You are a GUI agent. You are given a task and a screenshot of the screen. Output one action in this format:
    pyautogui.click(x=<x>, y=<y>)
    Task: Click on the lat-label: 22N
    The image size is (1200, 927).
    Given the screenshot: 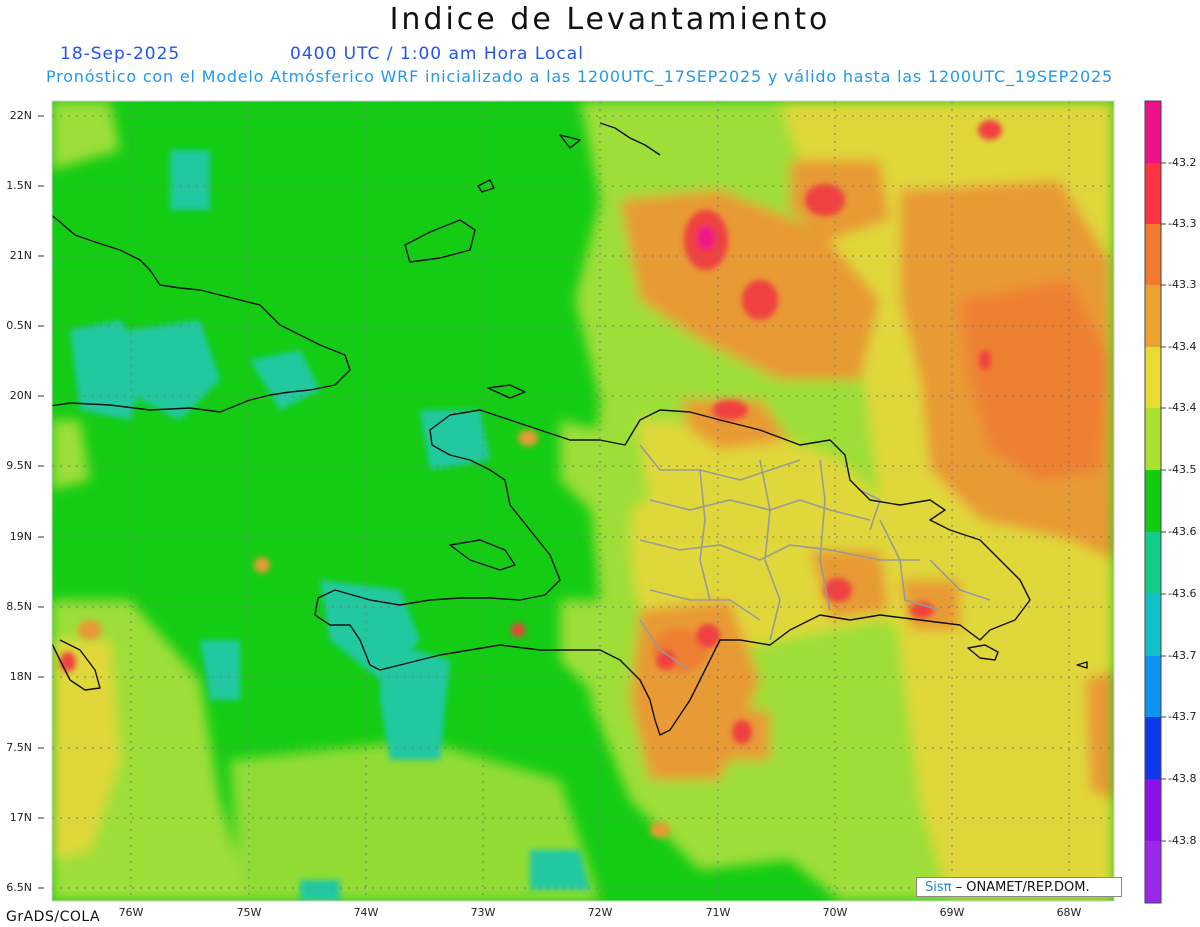 What is the action you would take?
    pyautogui.click(x=20, y=115)
    